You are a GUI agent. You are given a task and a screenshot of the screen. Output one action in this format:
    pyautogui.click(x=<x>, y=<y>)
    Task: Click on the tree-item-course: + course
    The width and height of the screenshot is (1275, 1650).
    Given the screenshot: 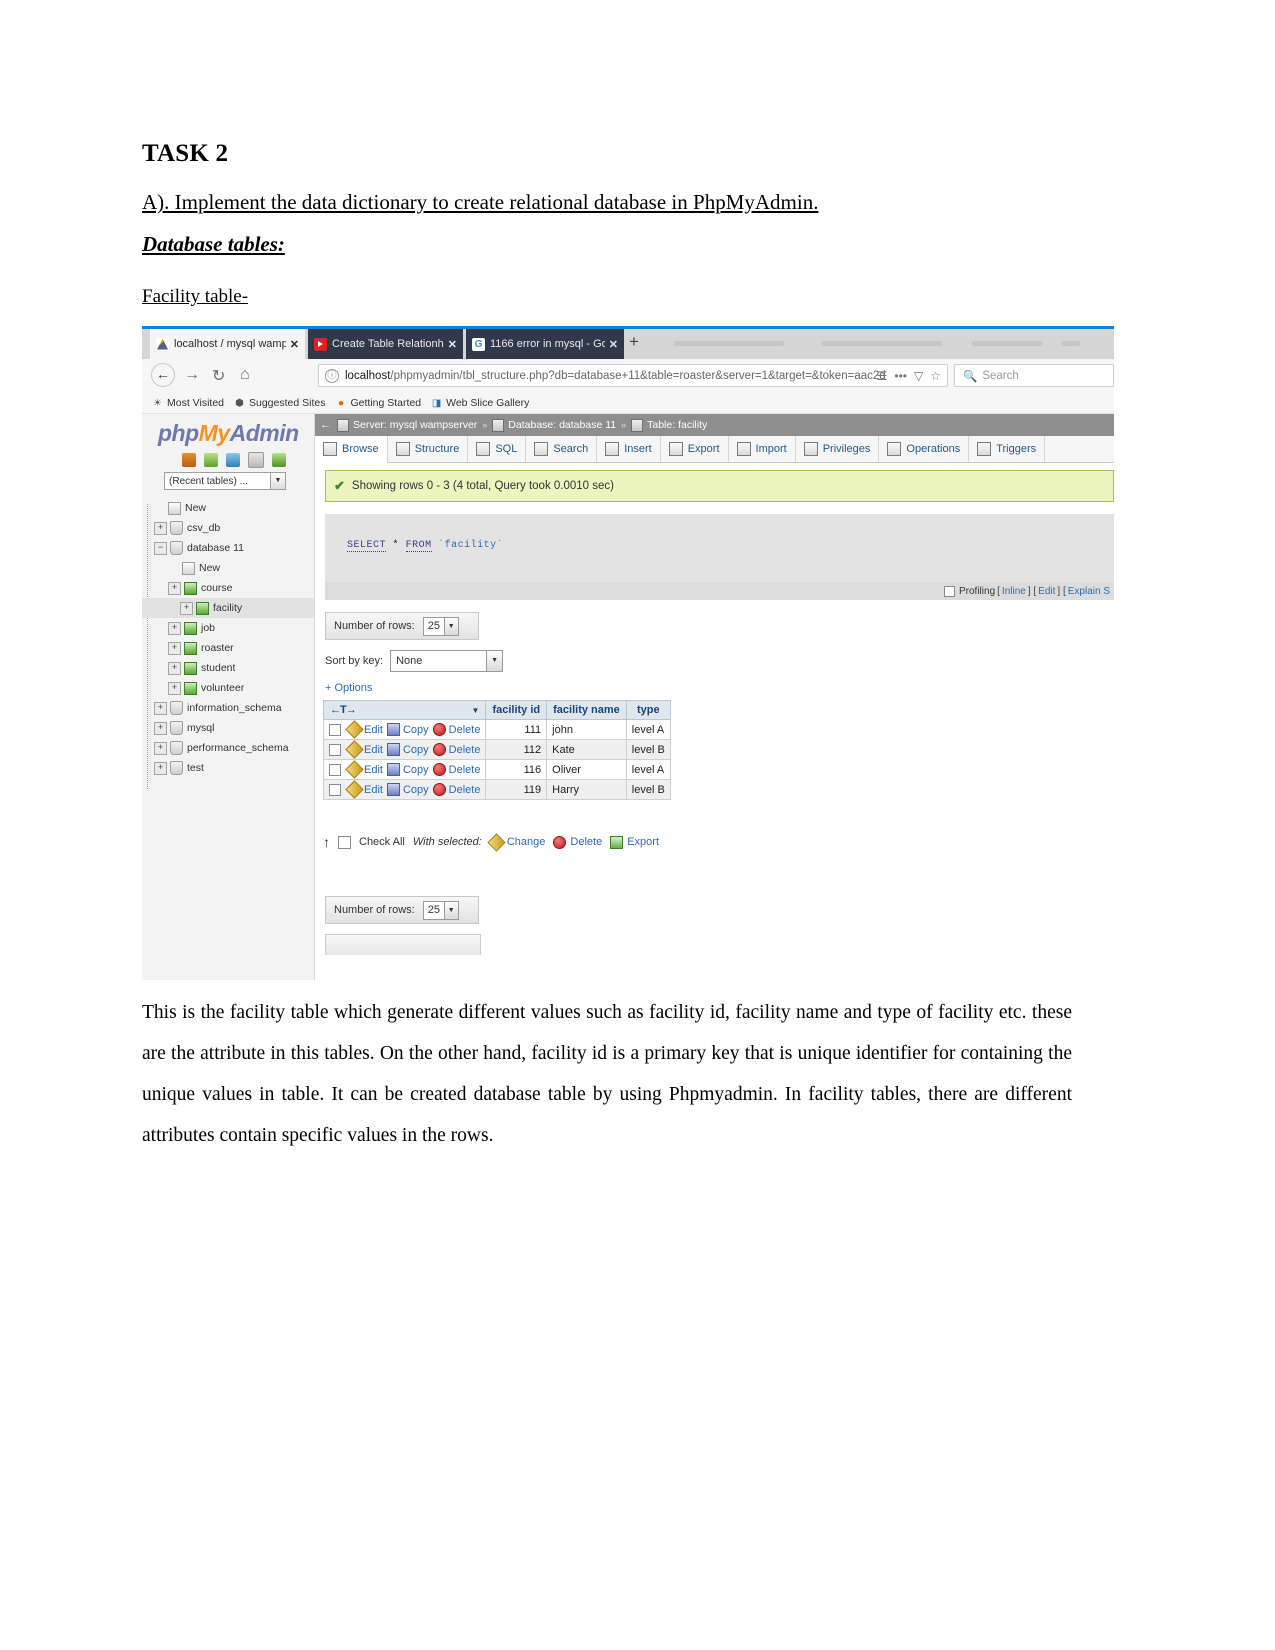 What is the action you would take?
    pyautogui.click(x=241, y=588)
    